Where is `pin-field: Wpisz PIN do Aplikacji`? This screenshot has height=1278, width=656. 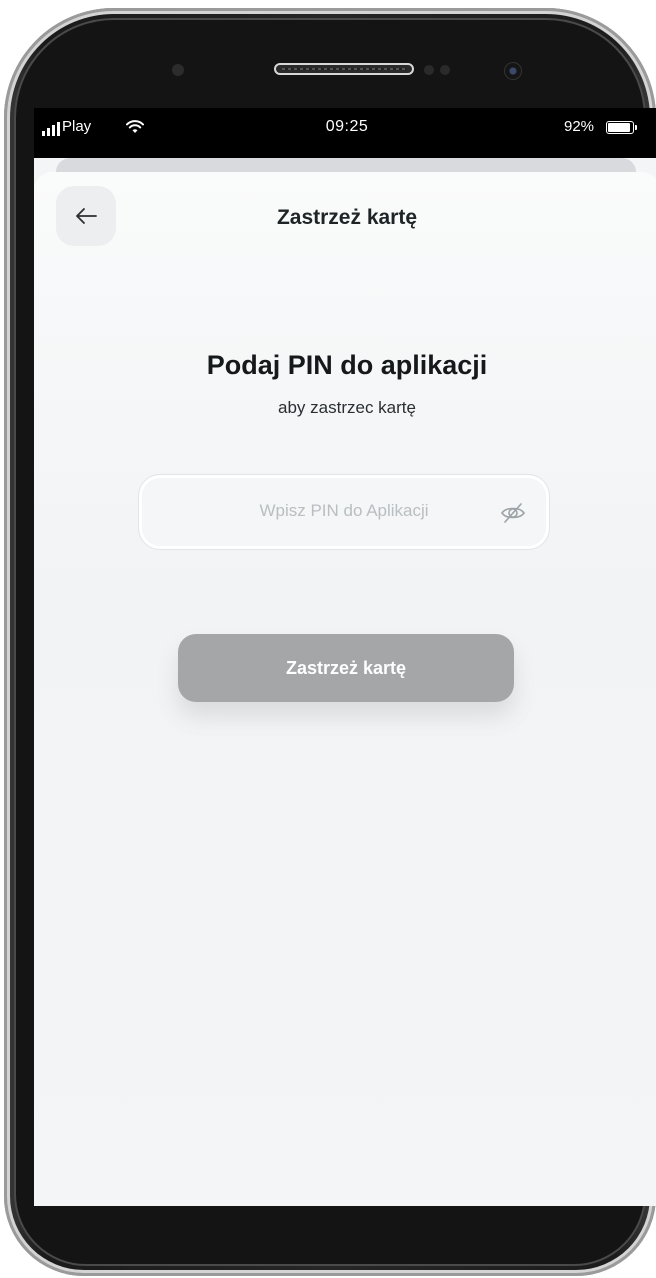 pin-field: Wpisz PIN do Aplikacji is located at coordinates (344, 512).